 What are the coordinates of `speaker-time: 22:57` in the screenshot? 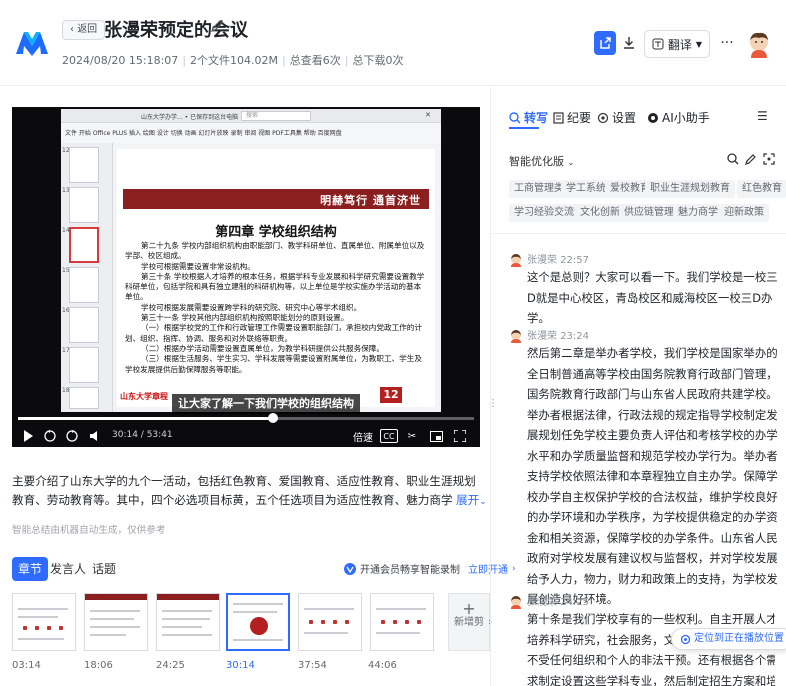 It's located at (574, 260).